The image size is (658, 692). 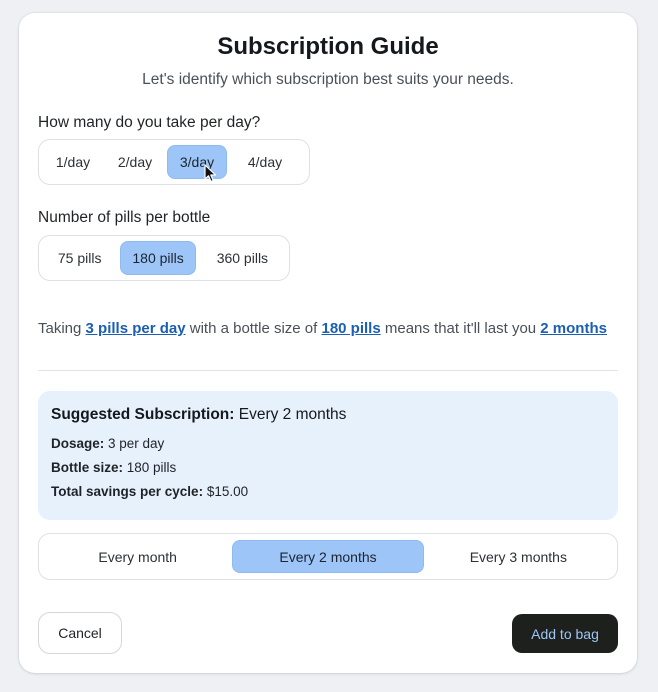 I want to click on frequency-every-3-months: Every 3 months, so click(x=518, y=556).